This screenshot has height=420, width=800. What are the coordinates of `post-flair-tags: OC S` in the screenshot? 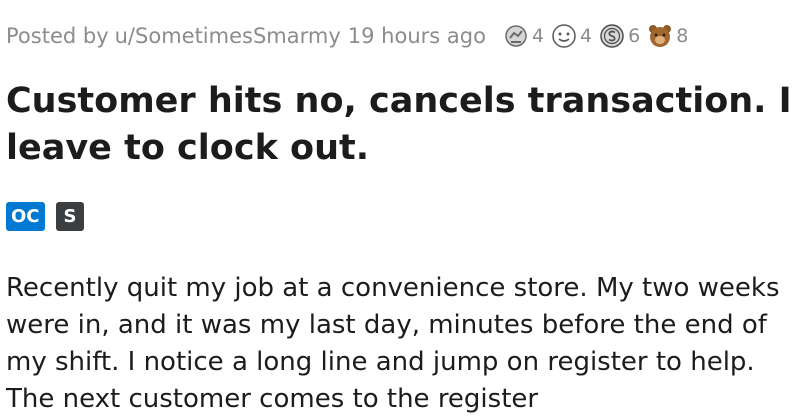 It's located at (50, 216).